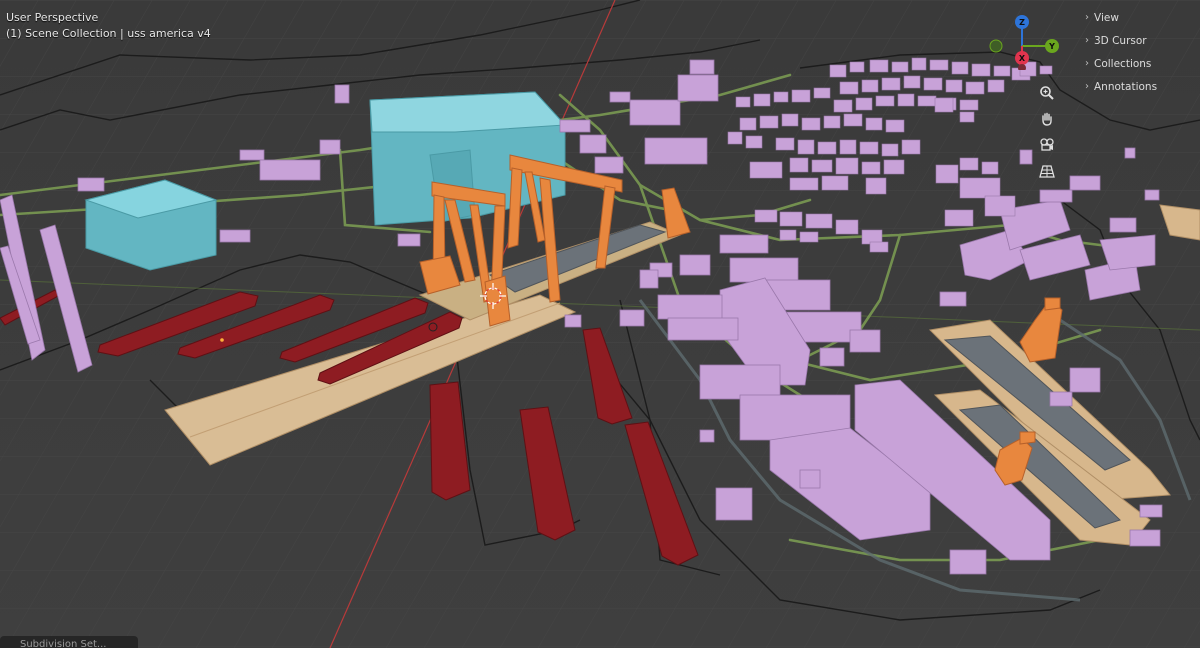 Image resolution: width=1200 pixels, height=648 pixels. I want to click on panel-3d-cursor-label: 3D Cursor, so click(1120, 40).